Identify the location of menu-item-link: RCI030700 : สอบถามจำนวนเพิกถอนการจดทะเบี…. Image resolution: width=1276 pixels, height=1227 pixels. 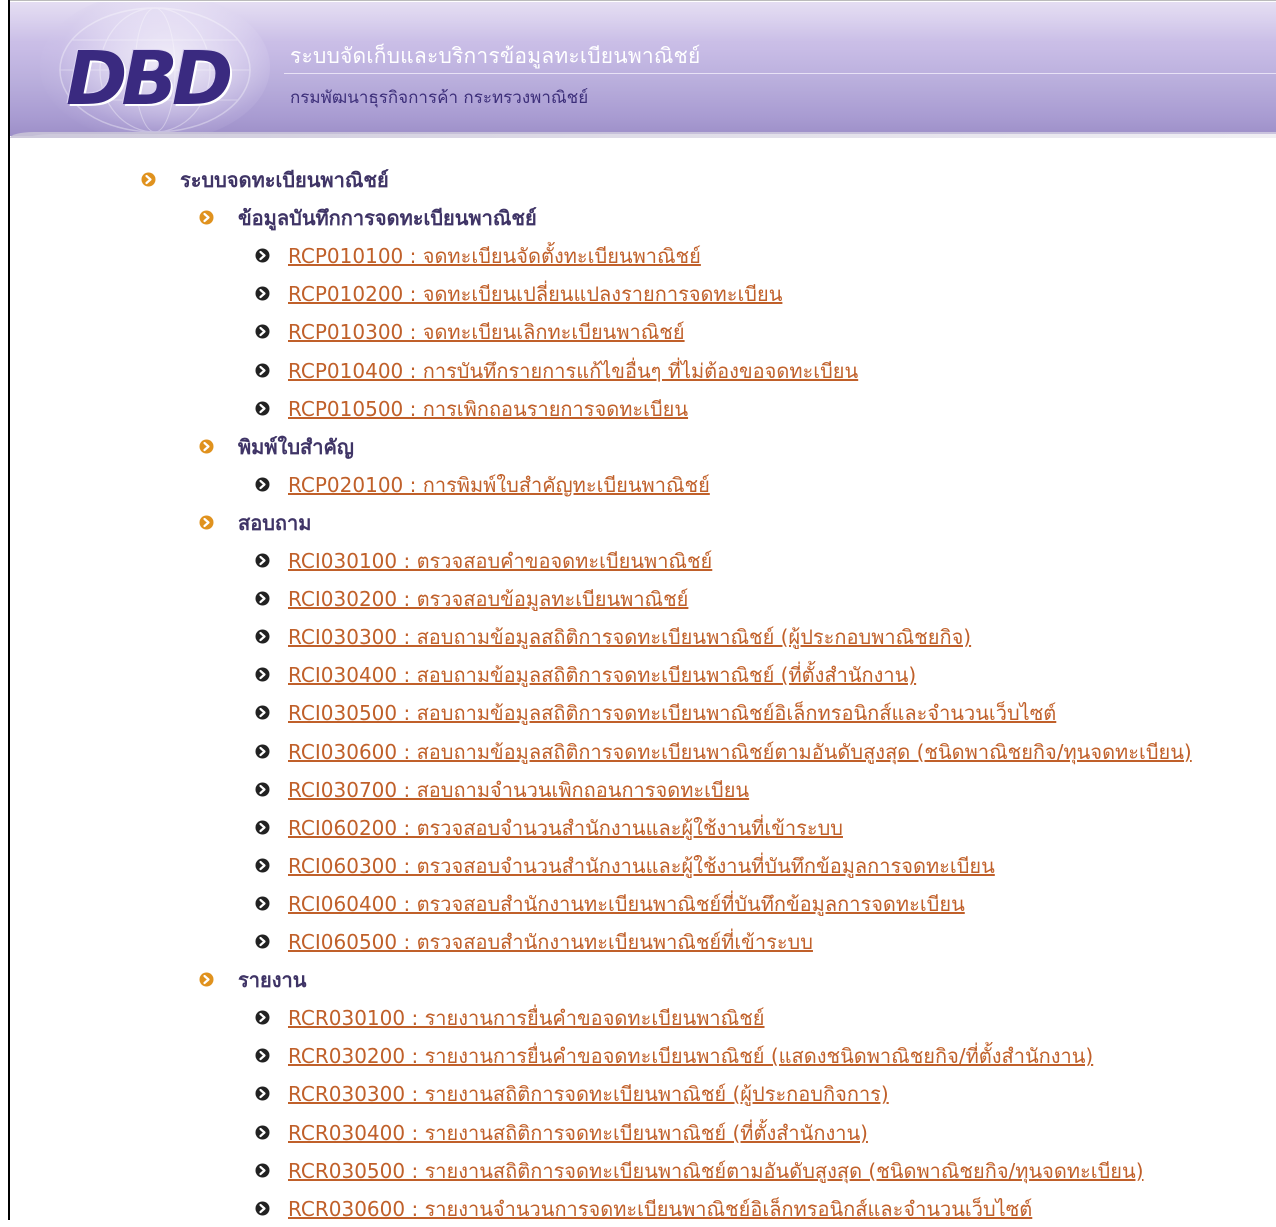
(518, 790).